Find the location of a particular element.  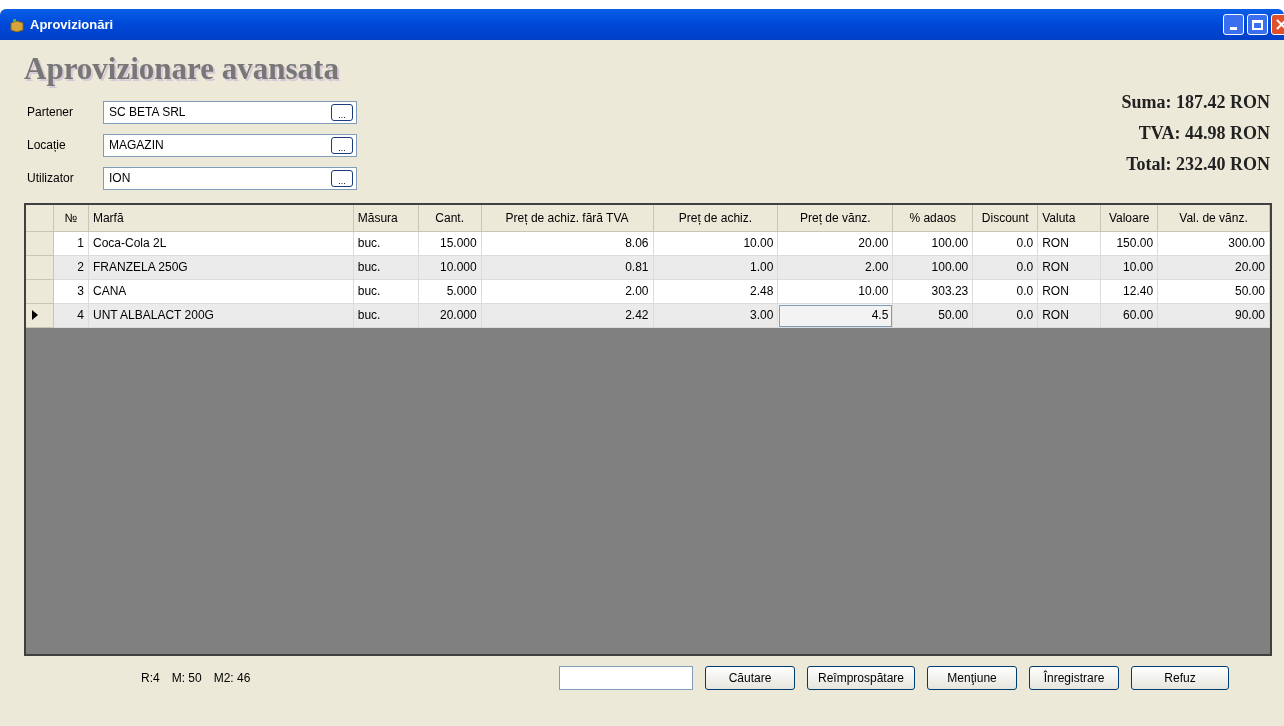

window-title: Aprovizionări is located at coordinates (72, 24).